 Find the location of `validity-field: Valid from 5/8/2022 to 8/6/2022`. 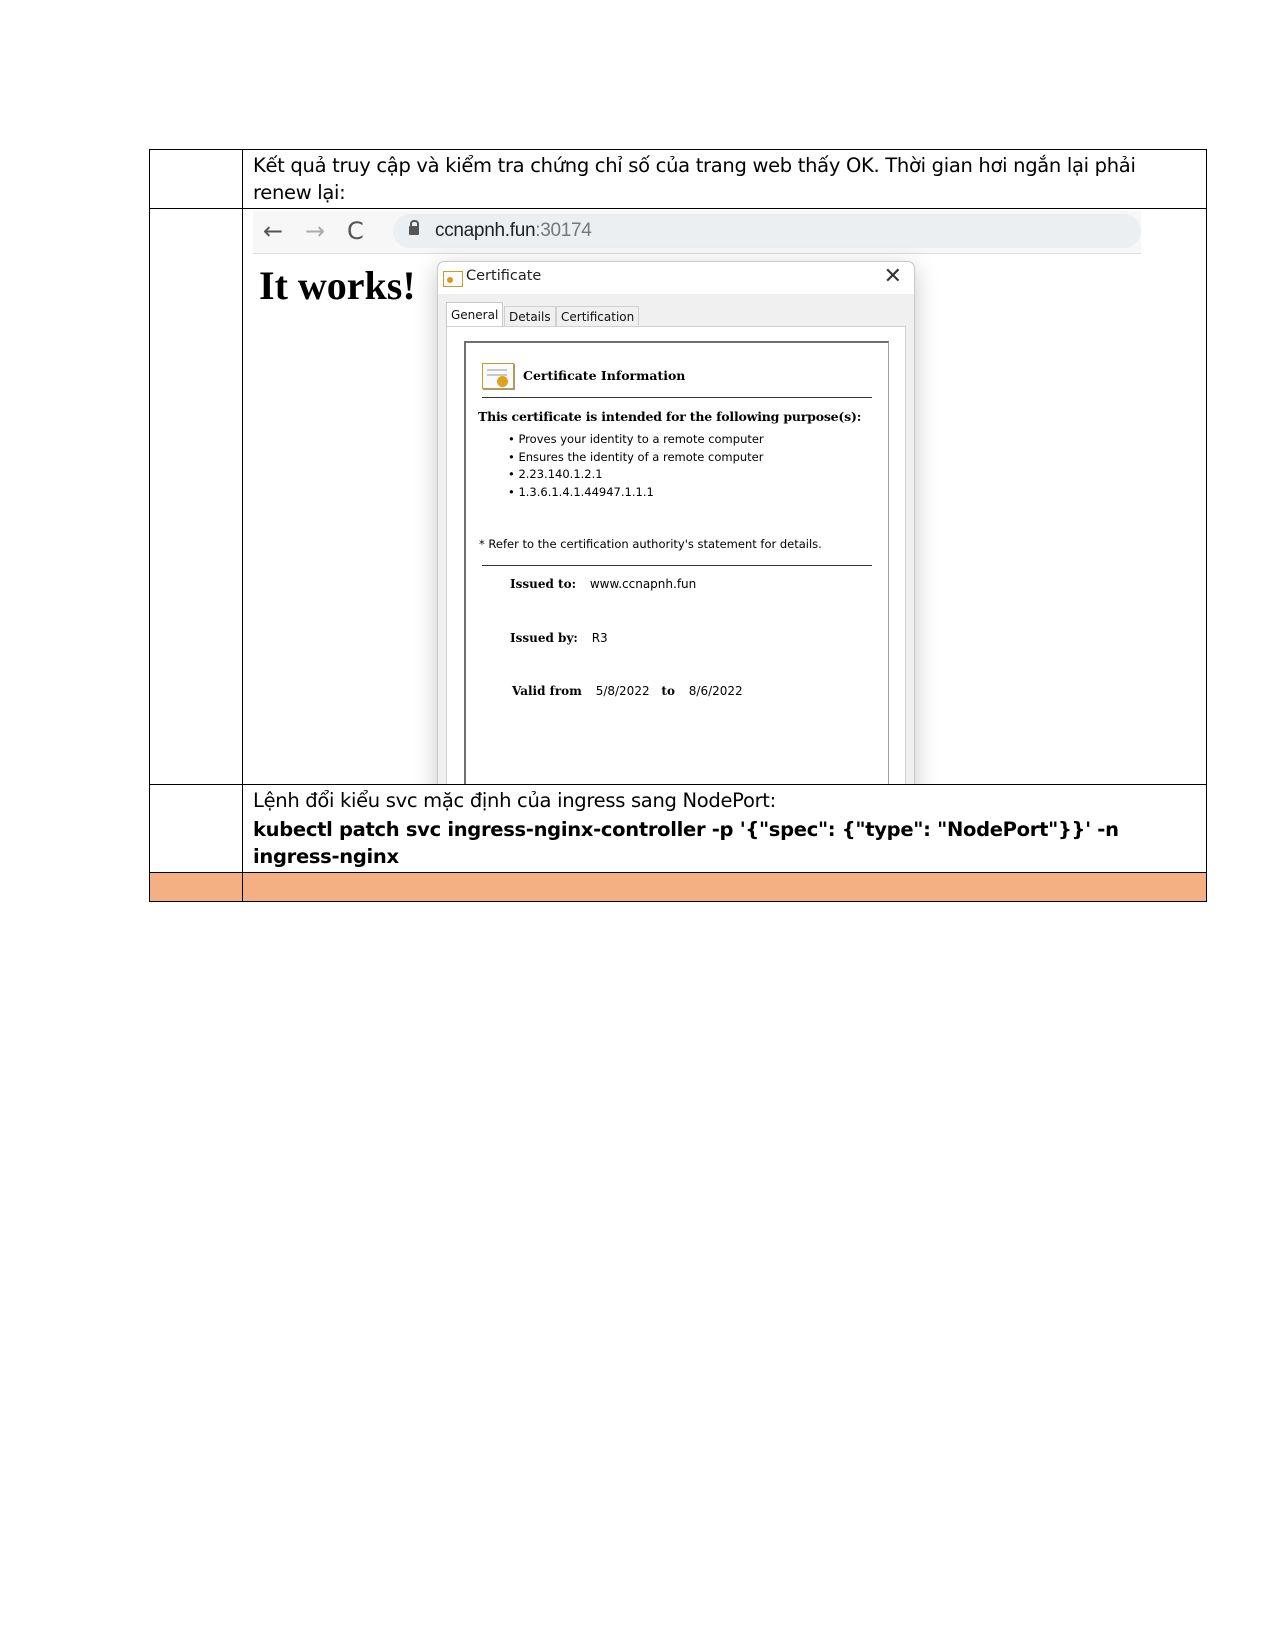

validity-field: Valid from 5/8/2022 to 8/6/2022 is located at coordinates (627, 691).